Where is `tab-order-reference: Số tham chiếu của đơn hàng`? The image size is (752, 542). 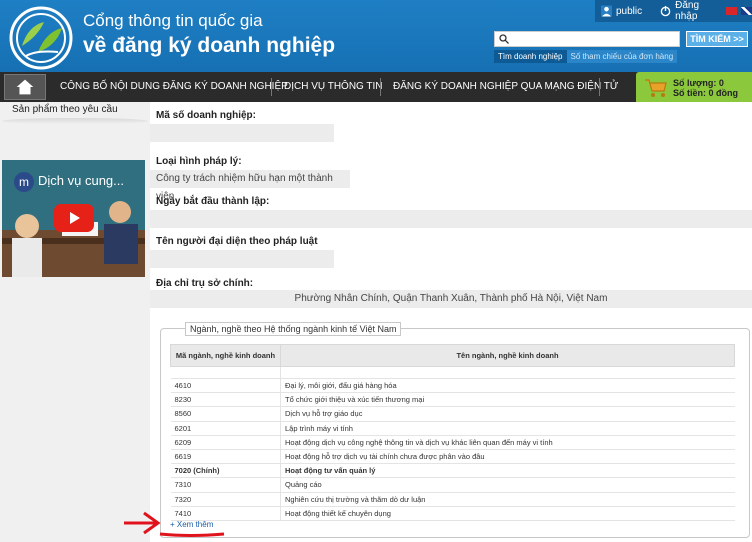 tab-order-reference: Số tham chiếu của đơn hàng is located at coordinates (622, 56).